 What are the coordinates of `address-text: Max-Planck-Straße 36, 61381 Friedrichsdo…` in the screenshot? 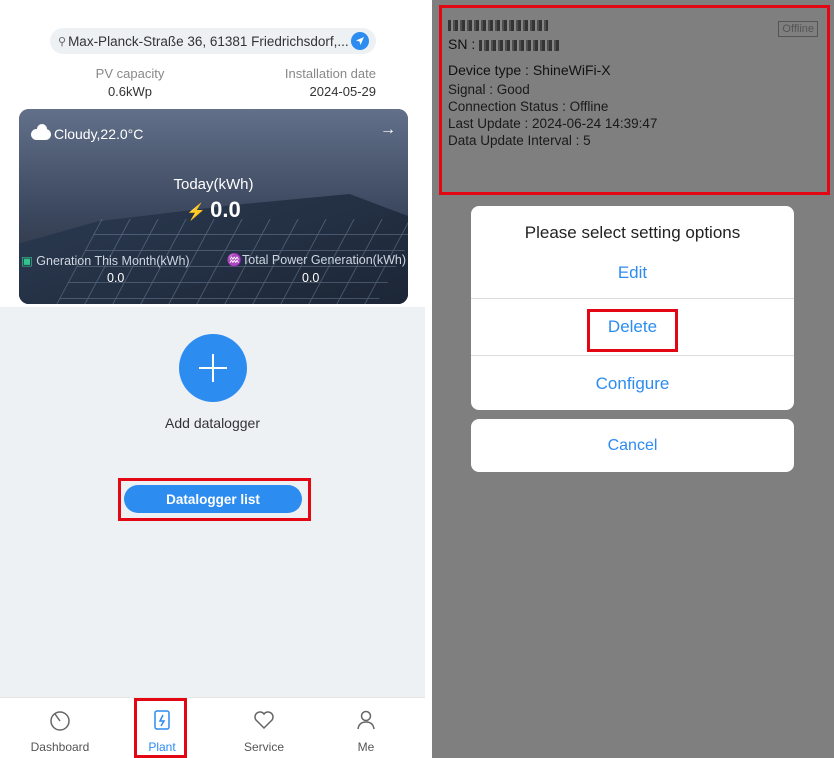 It's located at (208, 41).